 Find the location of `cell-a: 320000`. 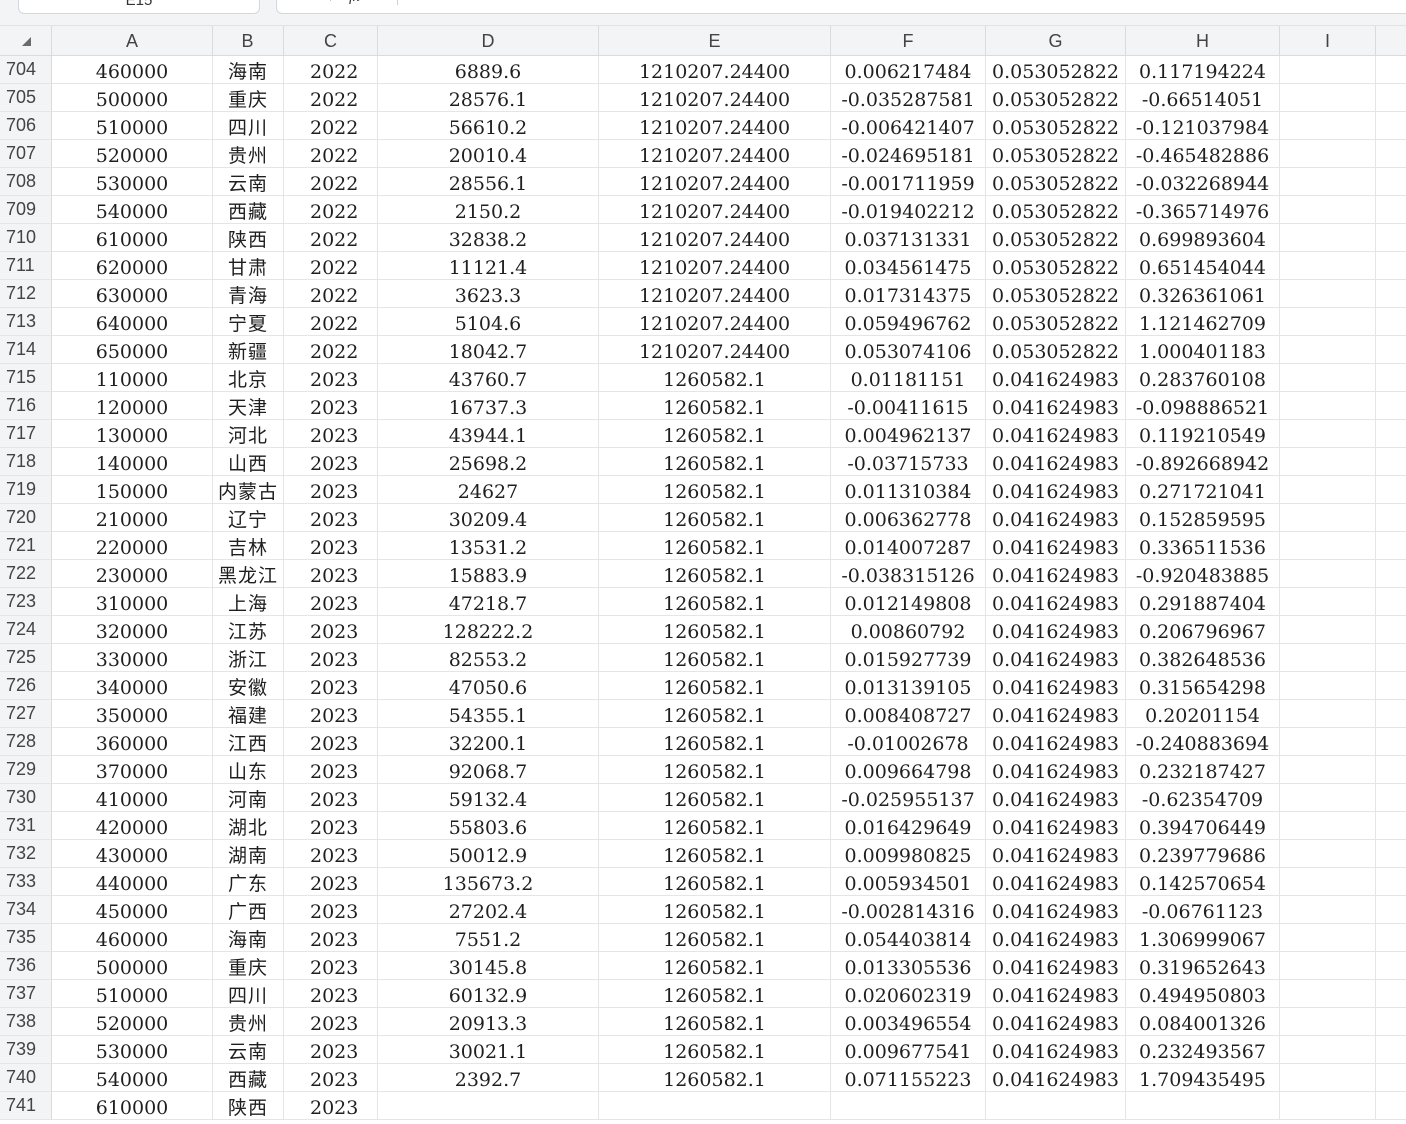

cell-a: 320000 is located at coordinates (132, 630).